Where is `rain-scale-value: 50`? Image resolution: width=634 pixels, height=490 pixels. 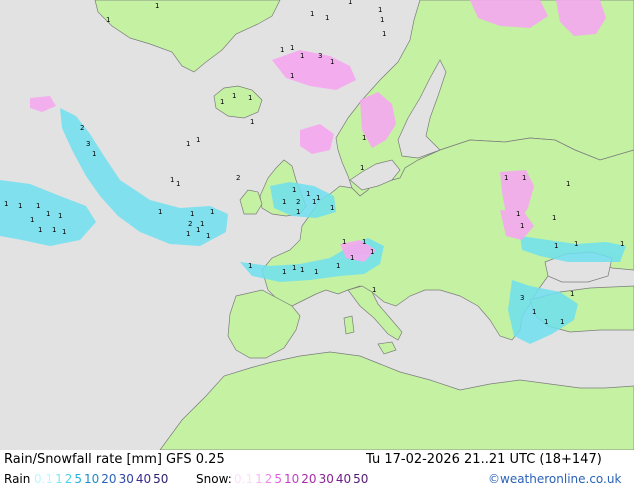 rain-scale-value: 50 is located at coordinates (161, 479).